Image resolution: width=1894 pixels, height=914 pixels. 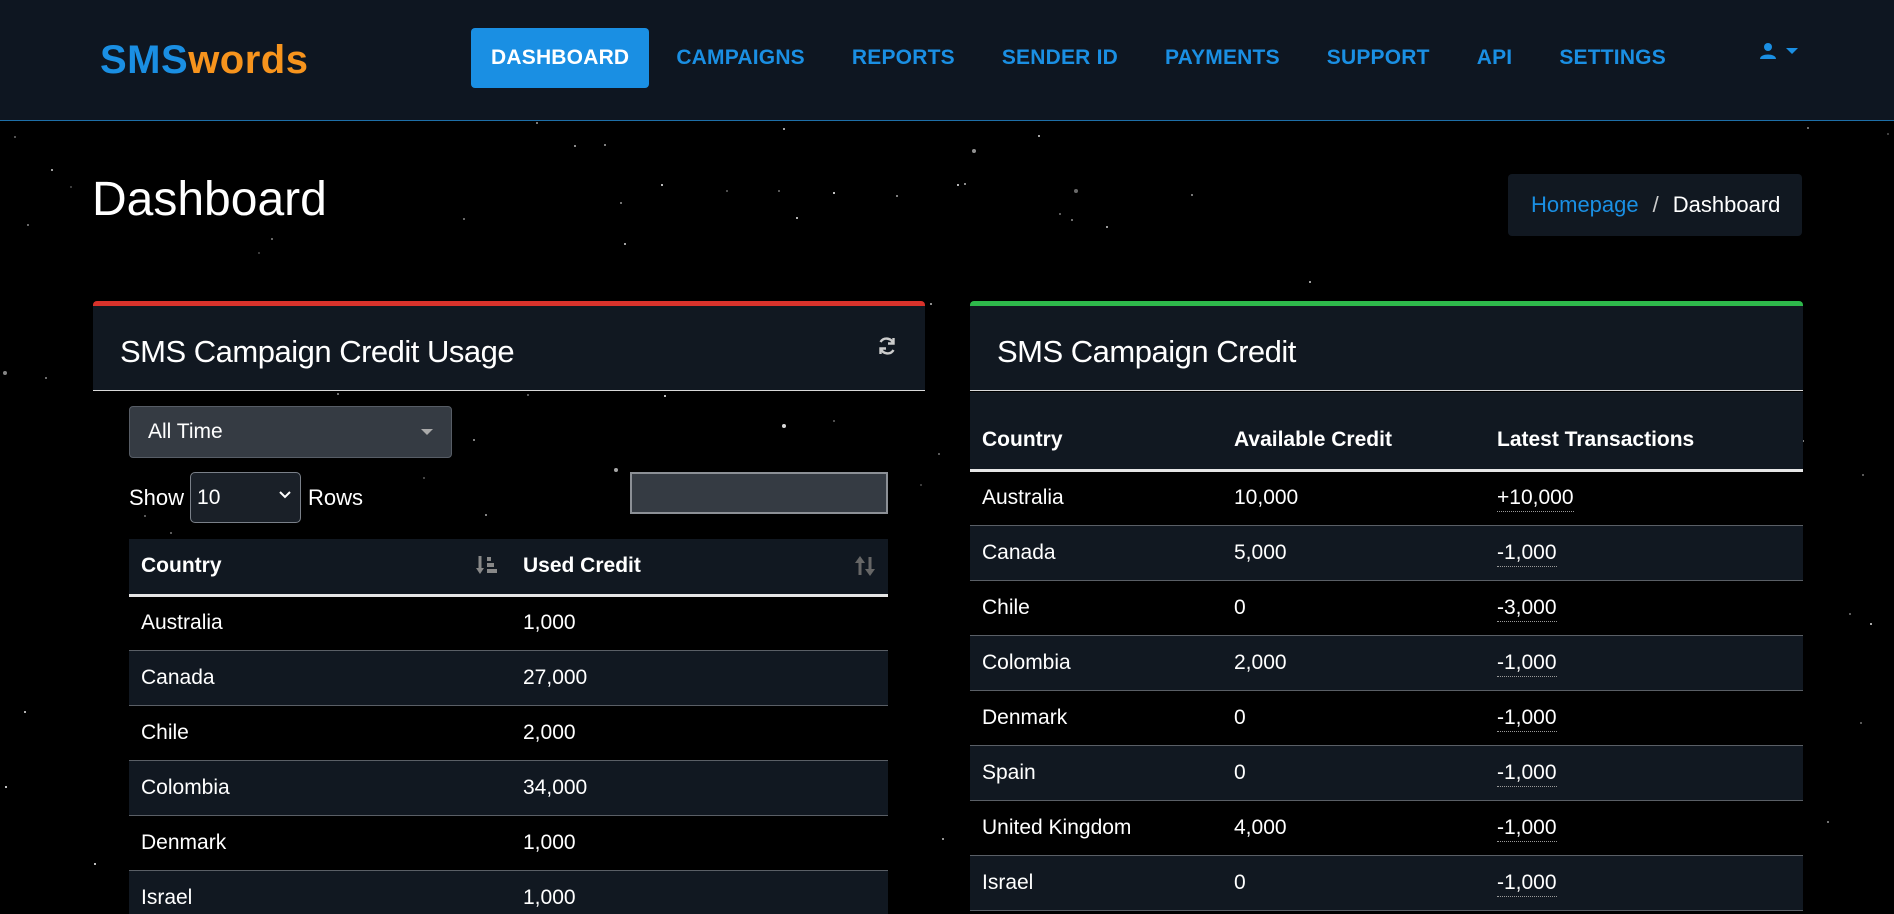 I want to click on refresh-icon, so click(x=887, y=346).